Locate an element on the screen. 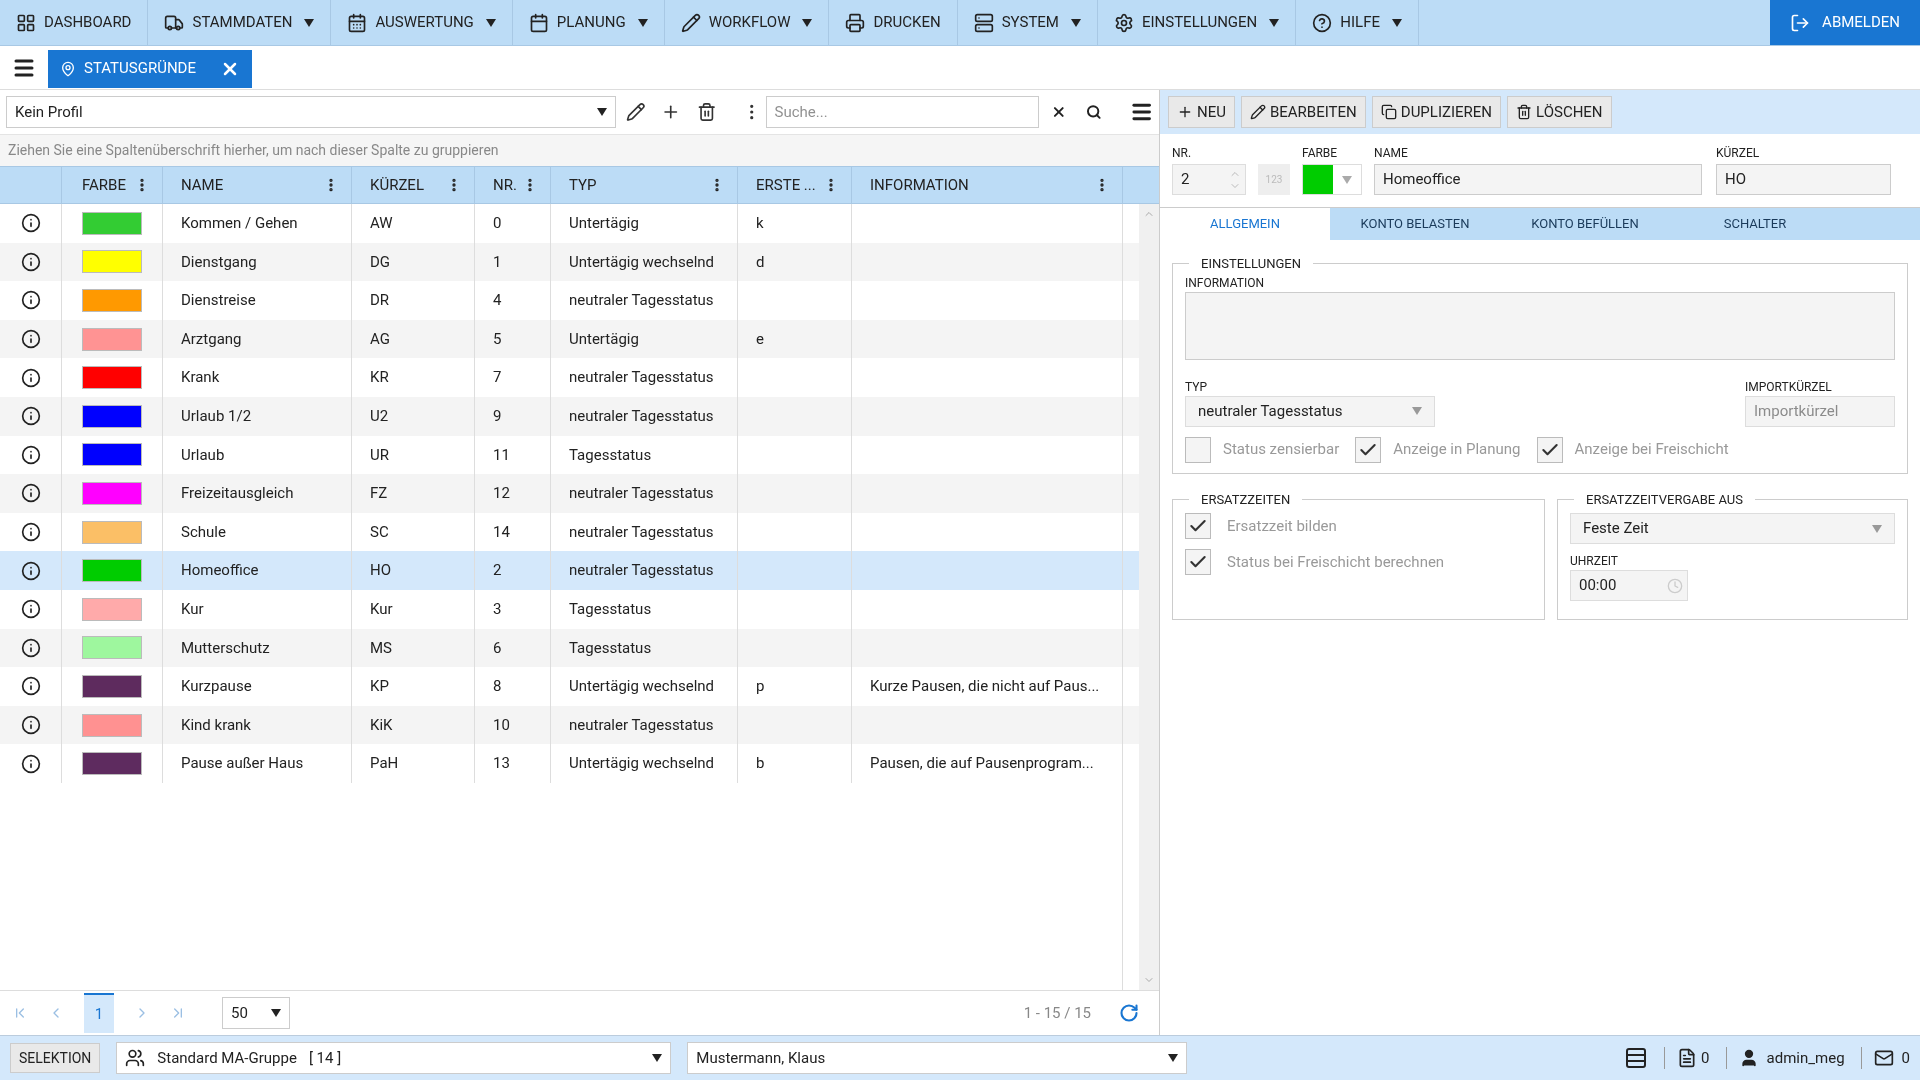  table-cell-text: Freizeitausgleich is located at coordinates (237, 494).